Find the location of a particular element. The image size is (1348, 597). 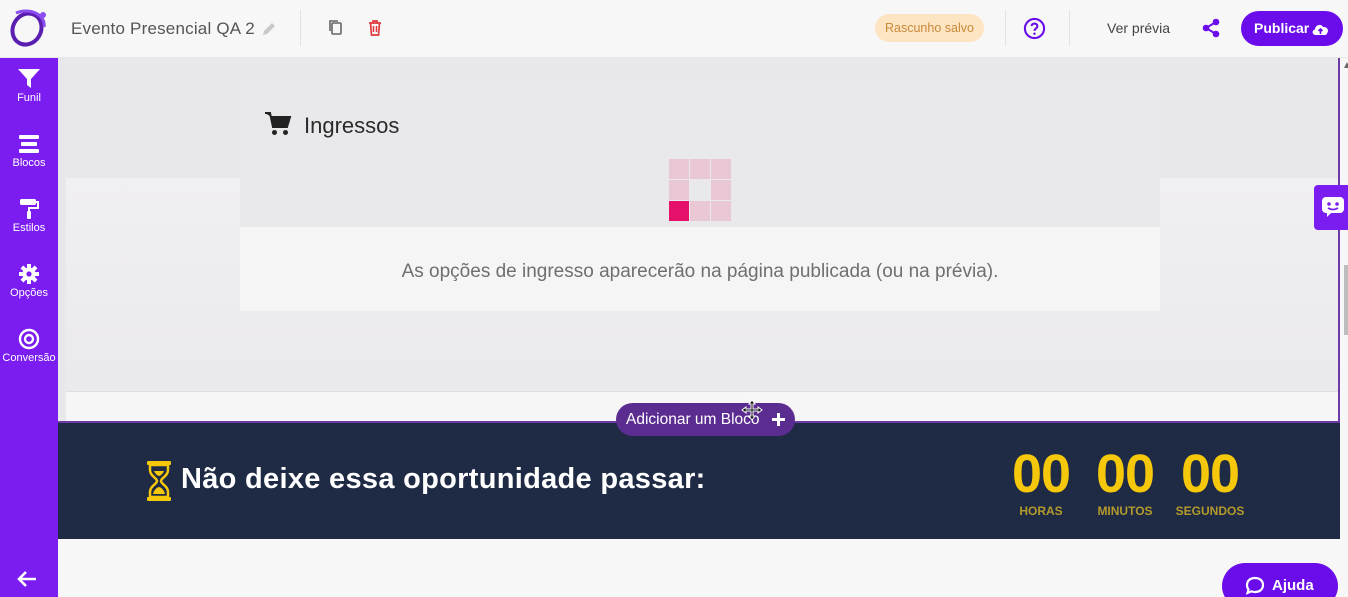

scroll-up-arrow: ▲ is located at coordinates (1345, 65).